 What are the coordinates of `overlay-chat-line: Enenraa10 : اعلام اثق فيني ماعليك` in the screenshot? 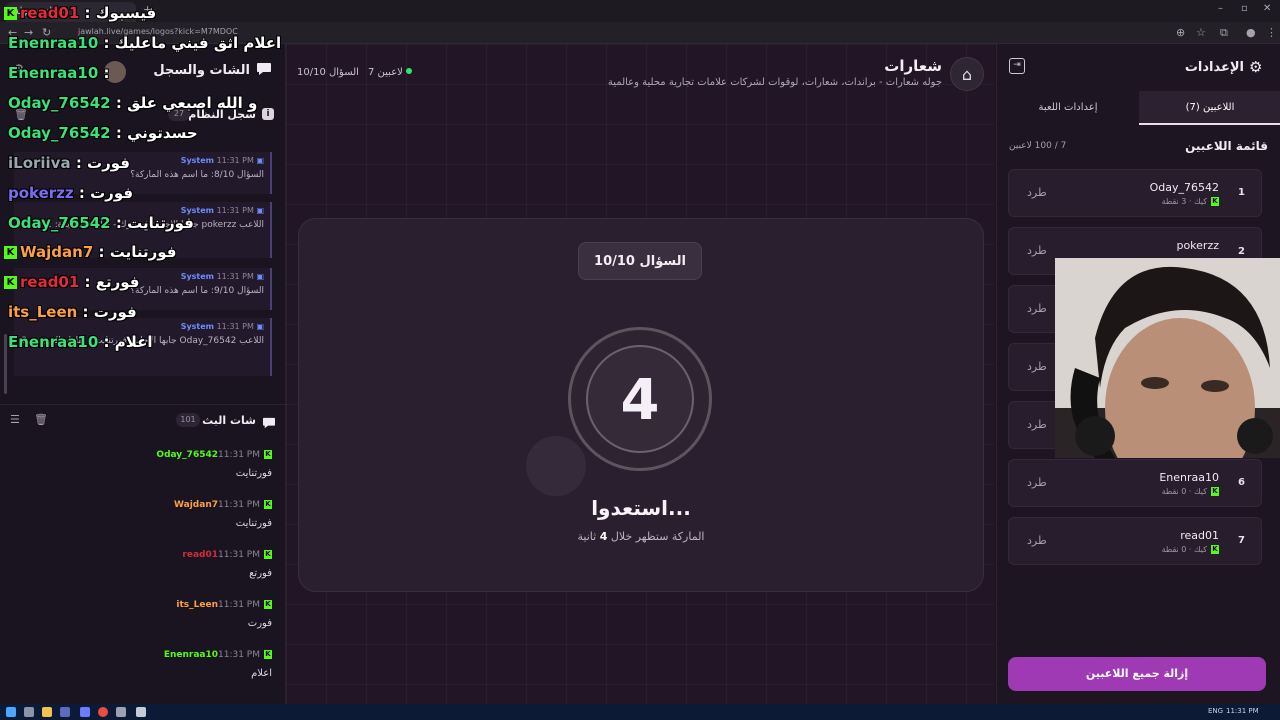 It's located at (144, 43).